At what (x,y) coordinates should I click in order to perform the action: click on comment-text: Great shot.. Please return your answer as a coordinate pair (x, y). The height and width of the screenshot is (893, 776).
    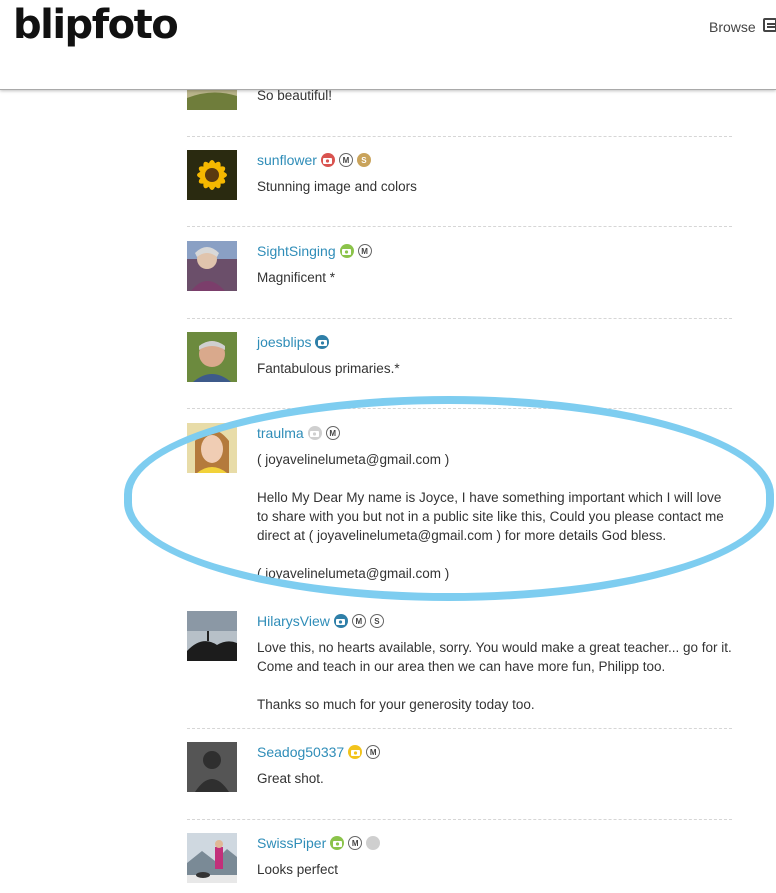
    Looking at the image, I should click on (290, 778).